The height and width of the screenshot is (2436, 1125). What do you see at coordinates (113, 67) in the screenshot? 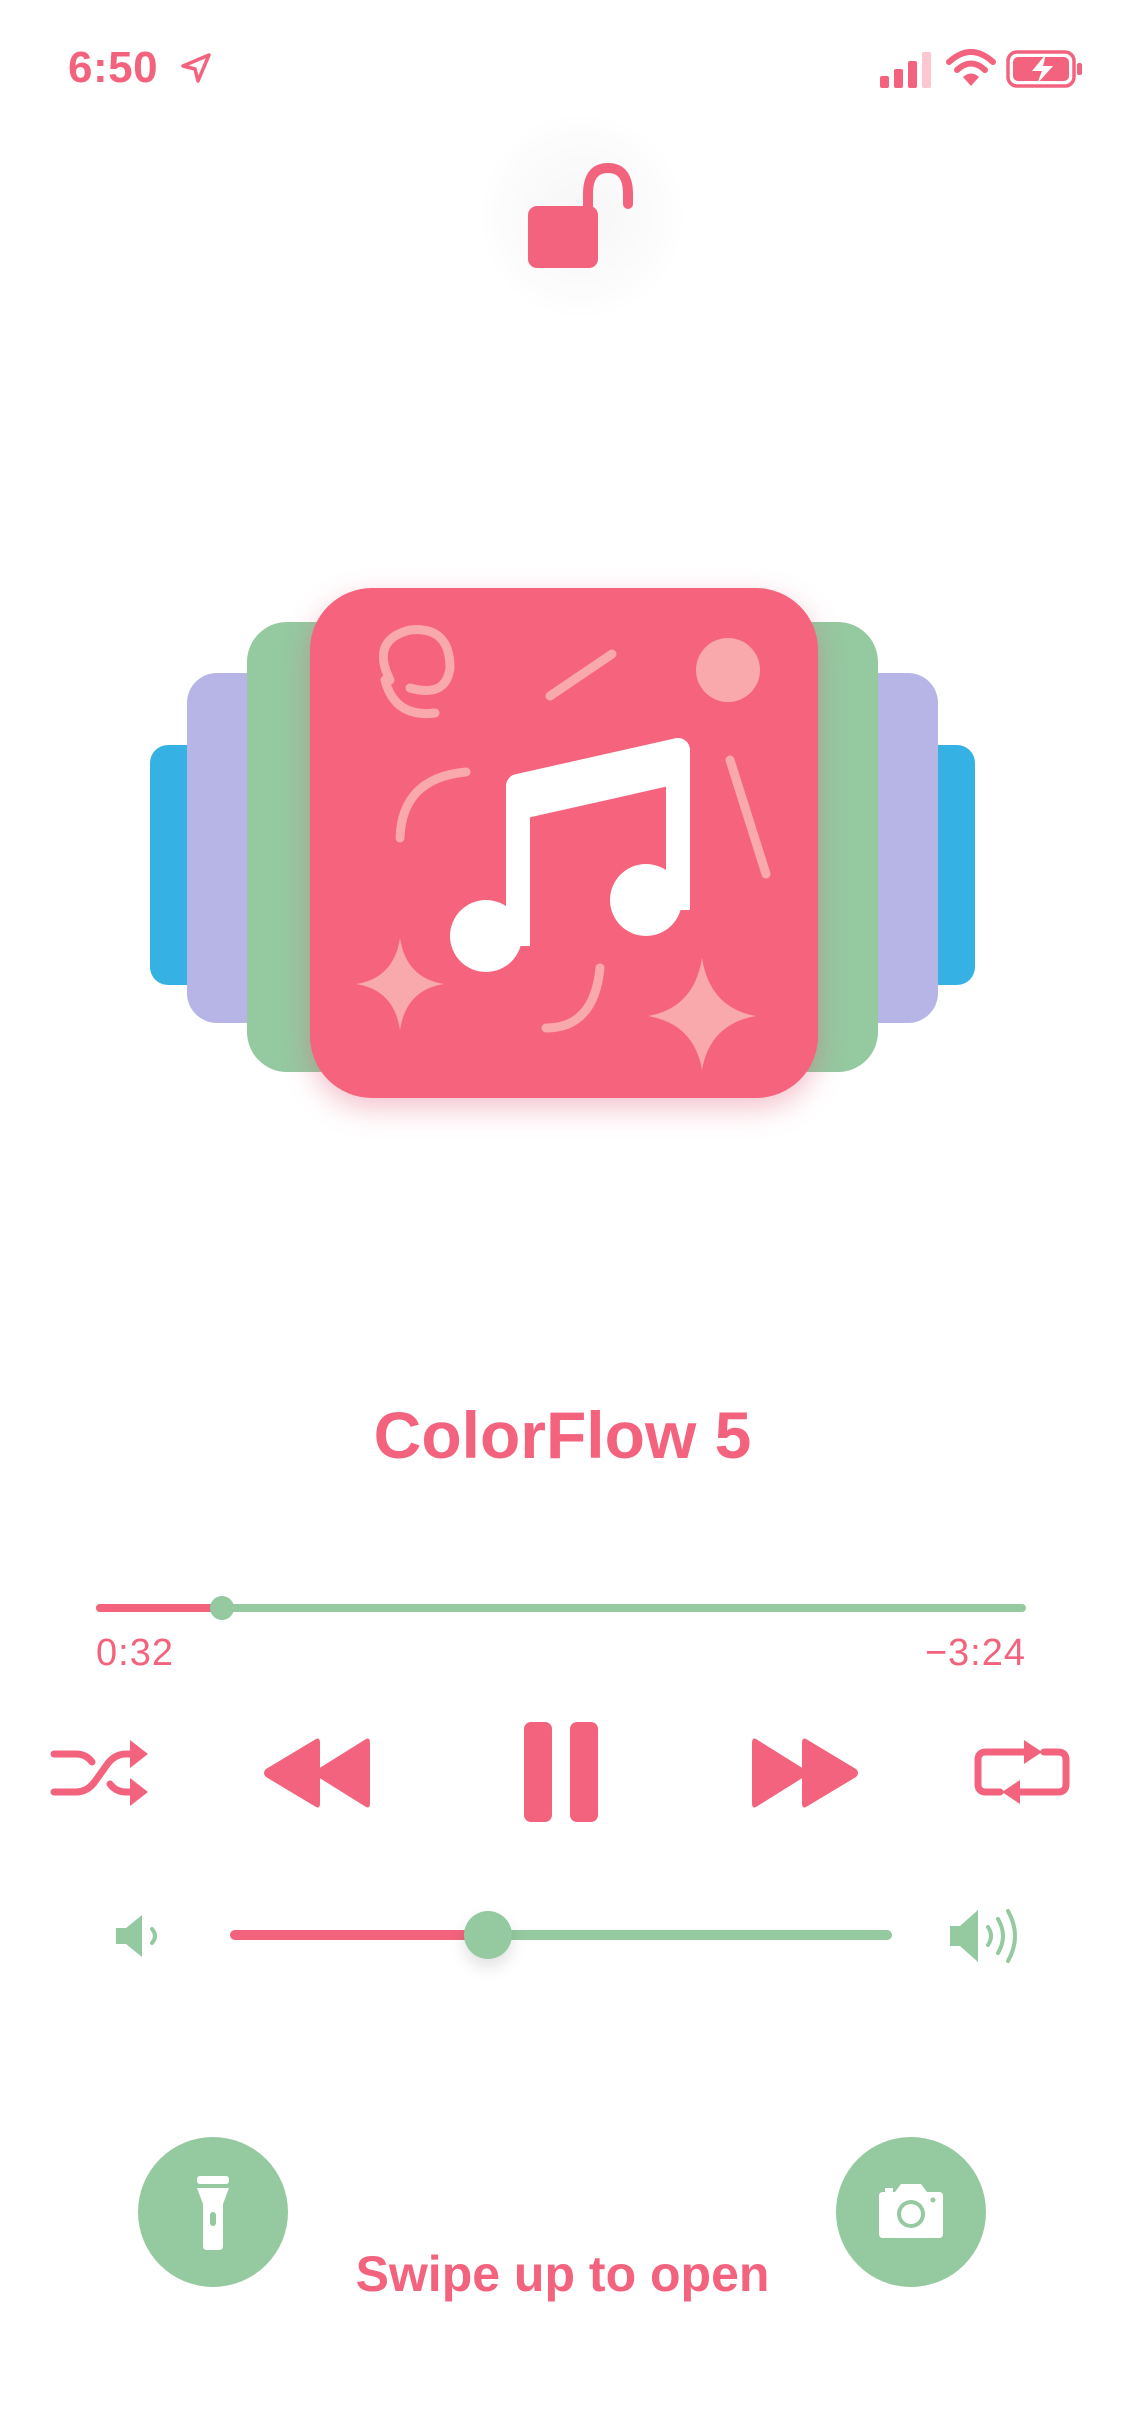
I see `status-time: 6:50` at bounding box center [113, 67].